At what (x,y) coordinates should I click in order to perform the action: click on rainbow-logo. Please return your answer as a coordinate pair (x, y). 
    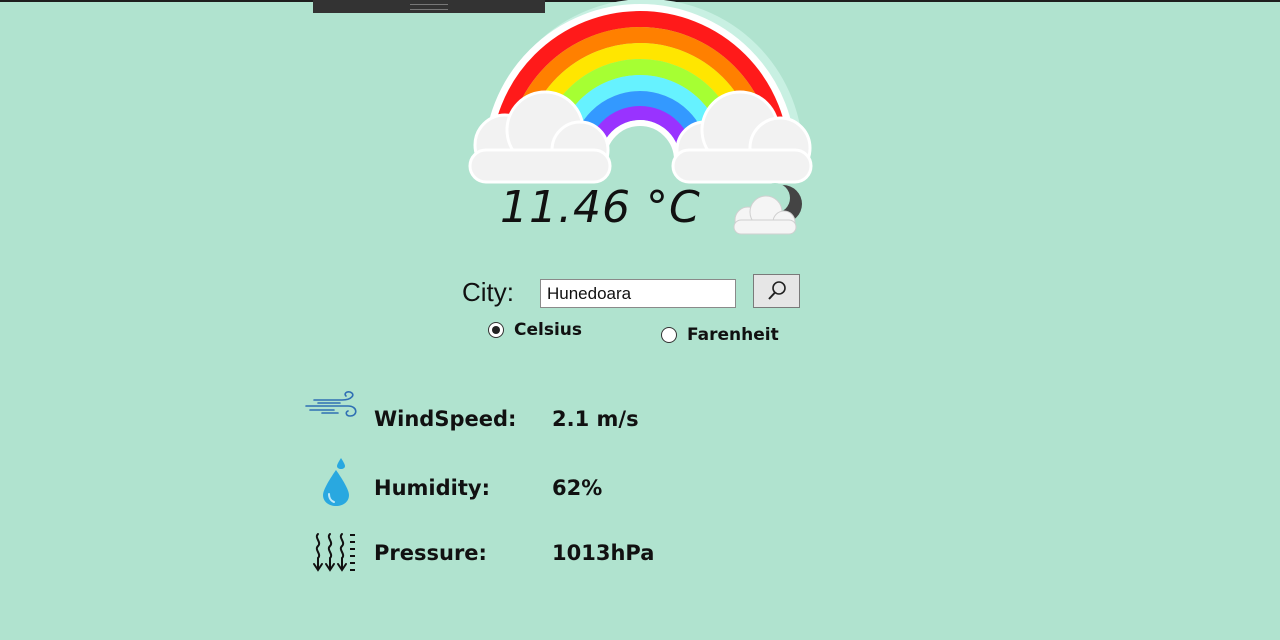
    Looking at the image, I should click on (640, 92).